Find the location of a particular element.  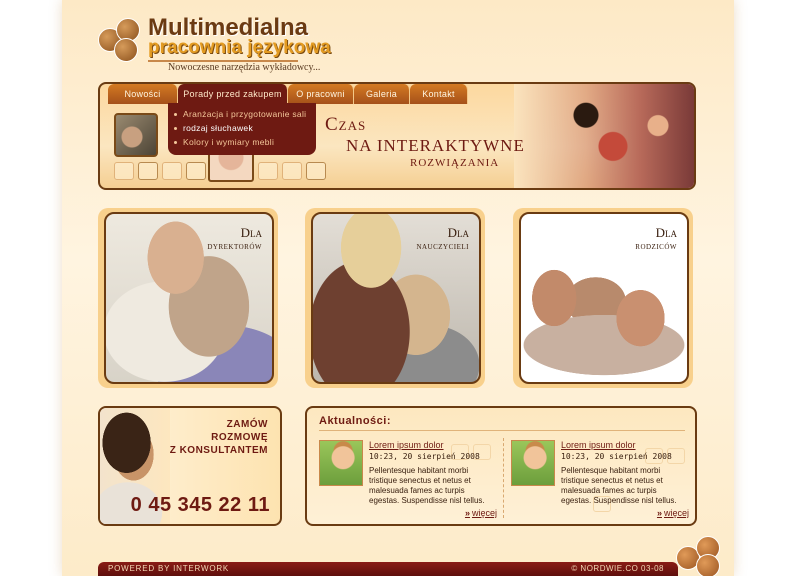

logo-circles-icon is located at coordinates (123, 41).